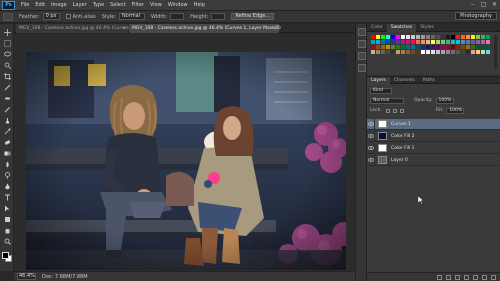 The height and width of the screenshot is (281, 500). Describe the element at coordinates (402, 136) in the screenshot. I see `layer-name: Color Fill 2` at that location.